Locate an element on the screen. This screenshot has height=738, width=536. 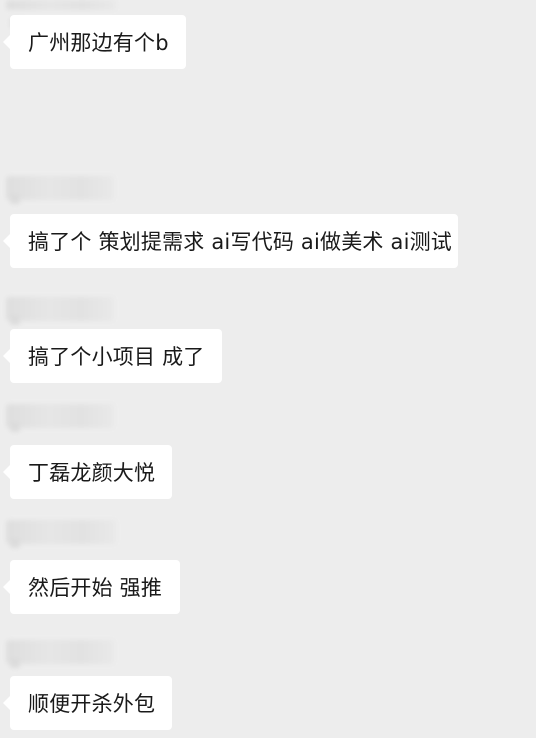
message-text: 丁磊龙颜大悦 is located at coordinates (92, 473).